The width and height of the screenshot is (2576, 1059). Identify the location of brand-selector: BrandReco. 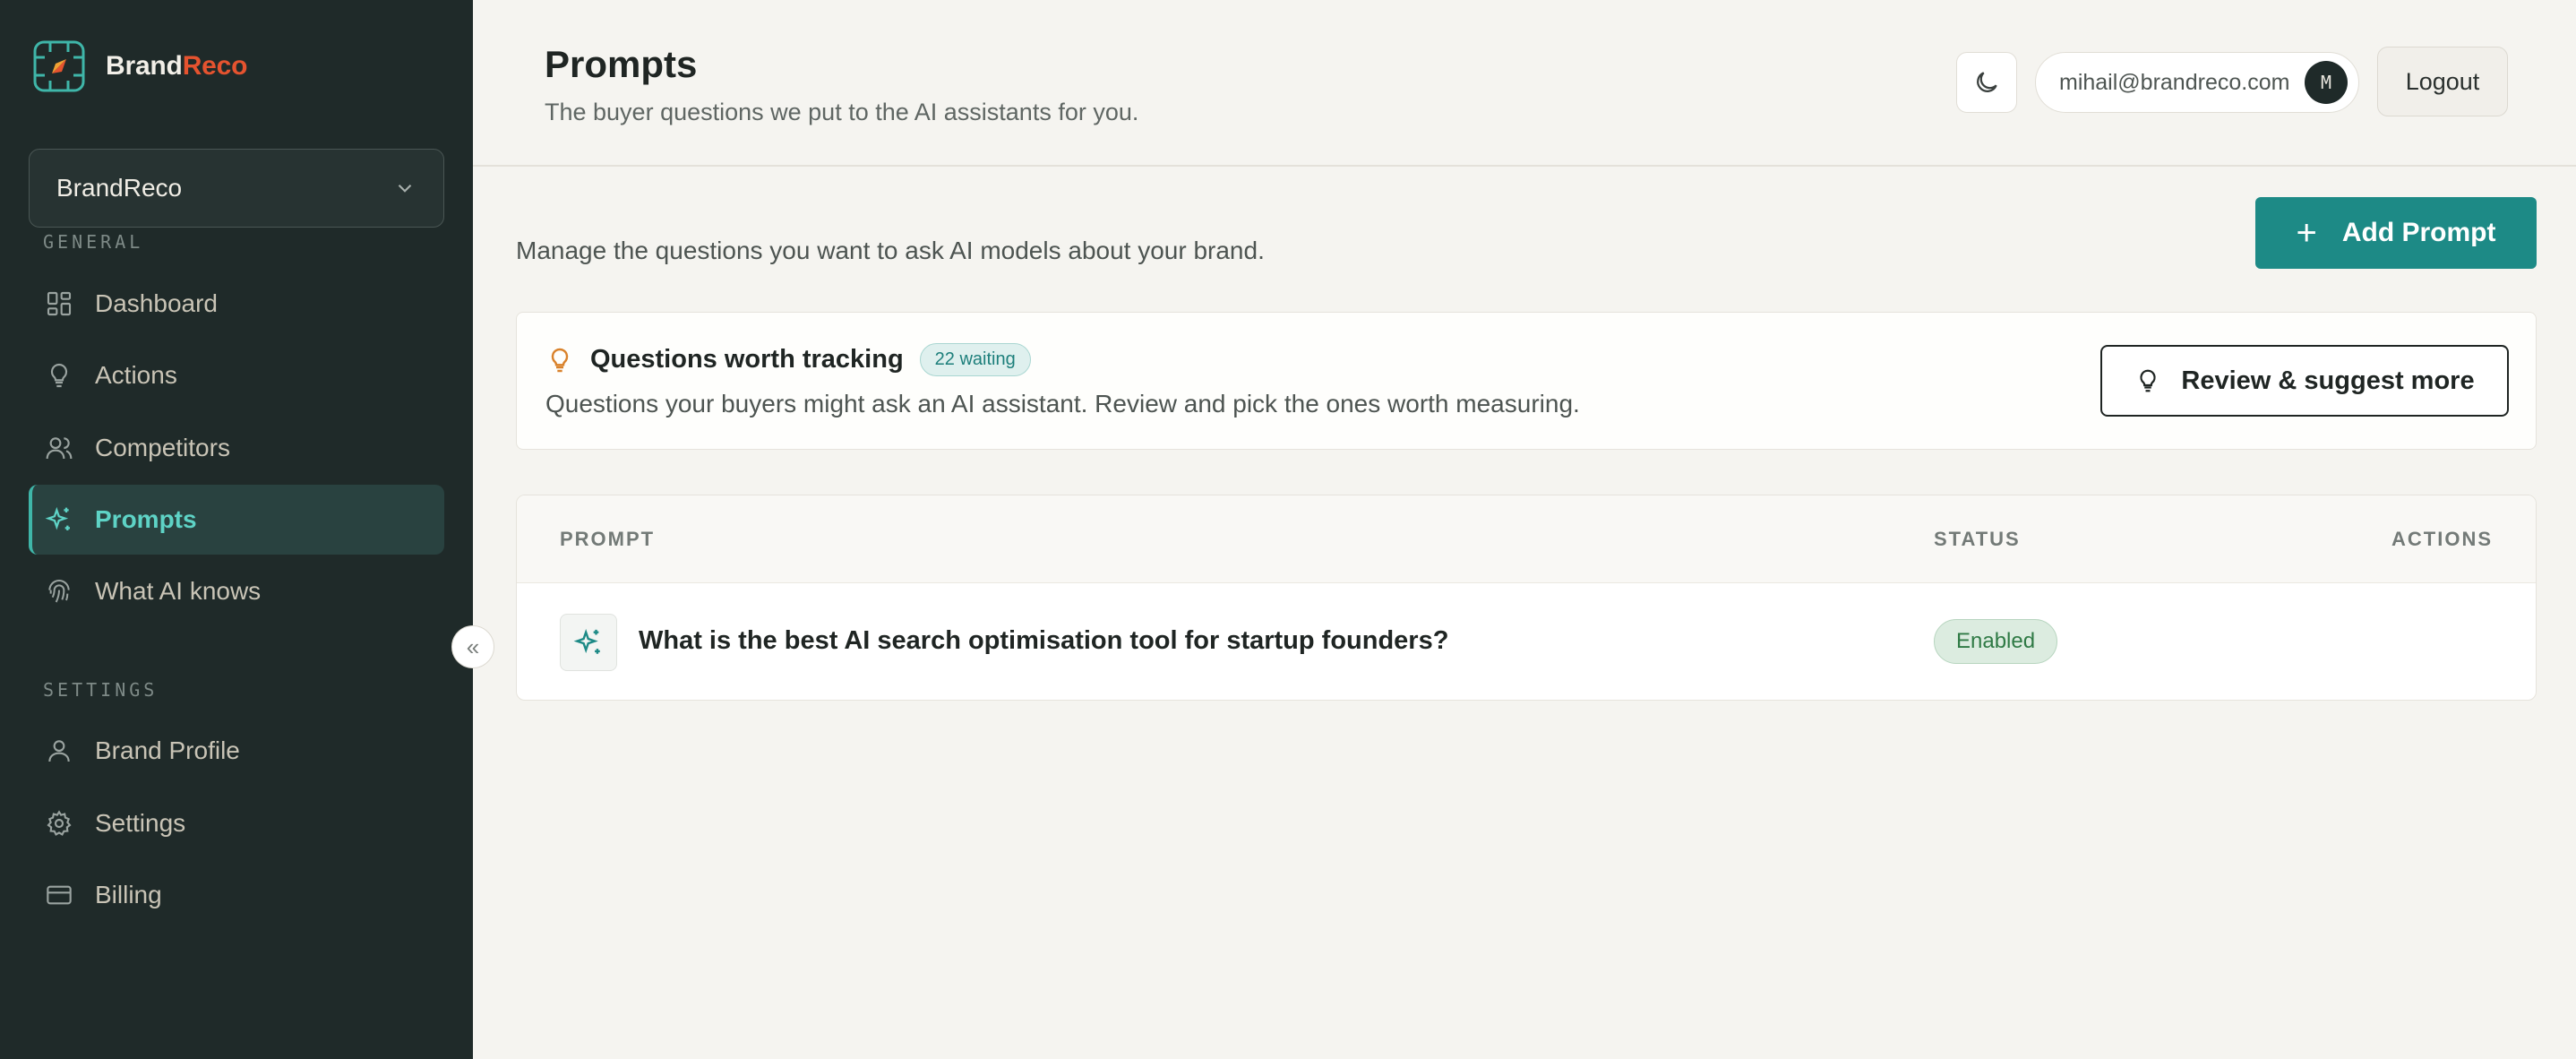
(236, 188).